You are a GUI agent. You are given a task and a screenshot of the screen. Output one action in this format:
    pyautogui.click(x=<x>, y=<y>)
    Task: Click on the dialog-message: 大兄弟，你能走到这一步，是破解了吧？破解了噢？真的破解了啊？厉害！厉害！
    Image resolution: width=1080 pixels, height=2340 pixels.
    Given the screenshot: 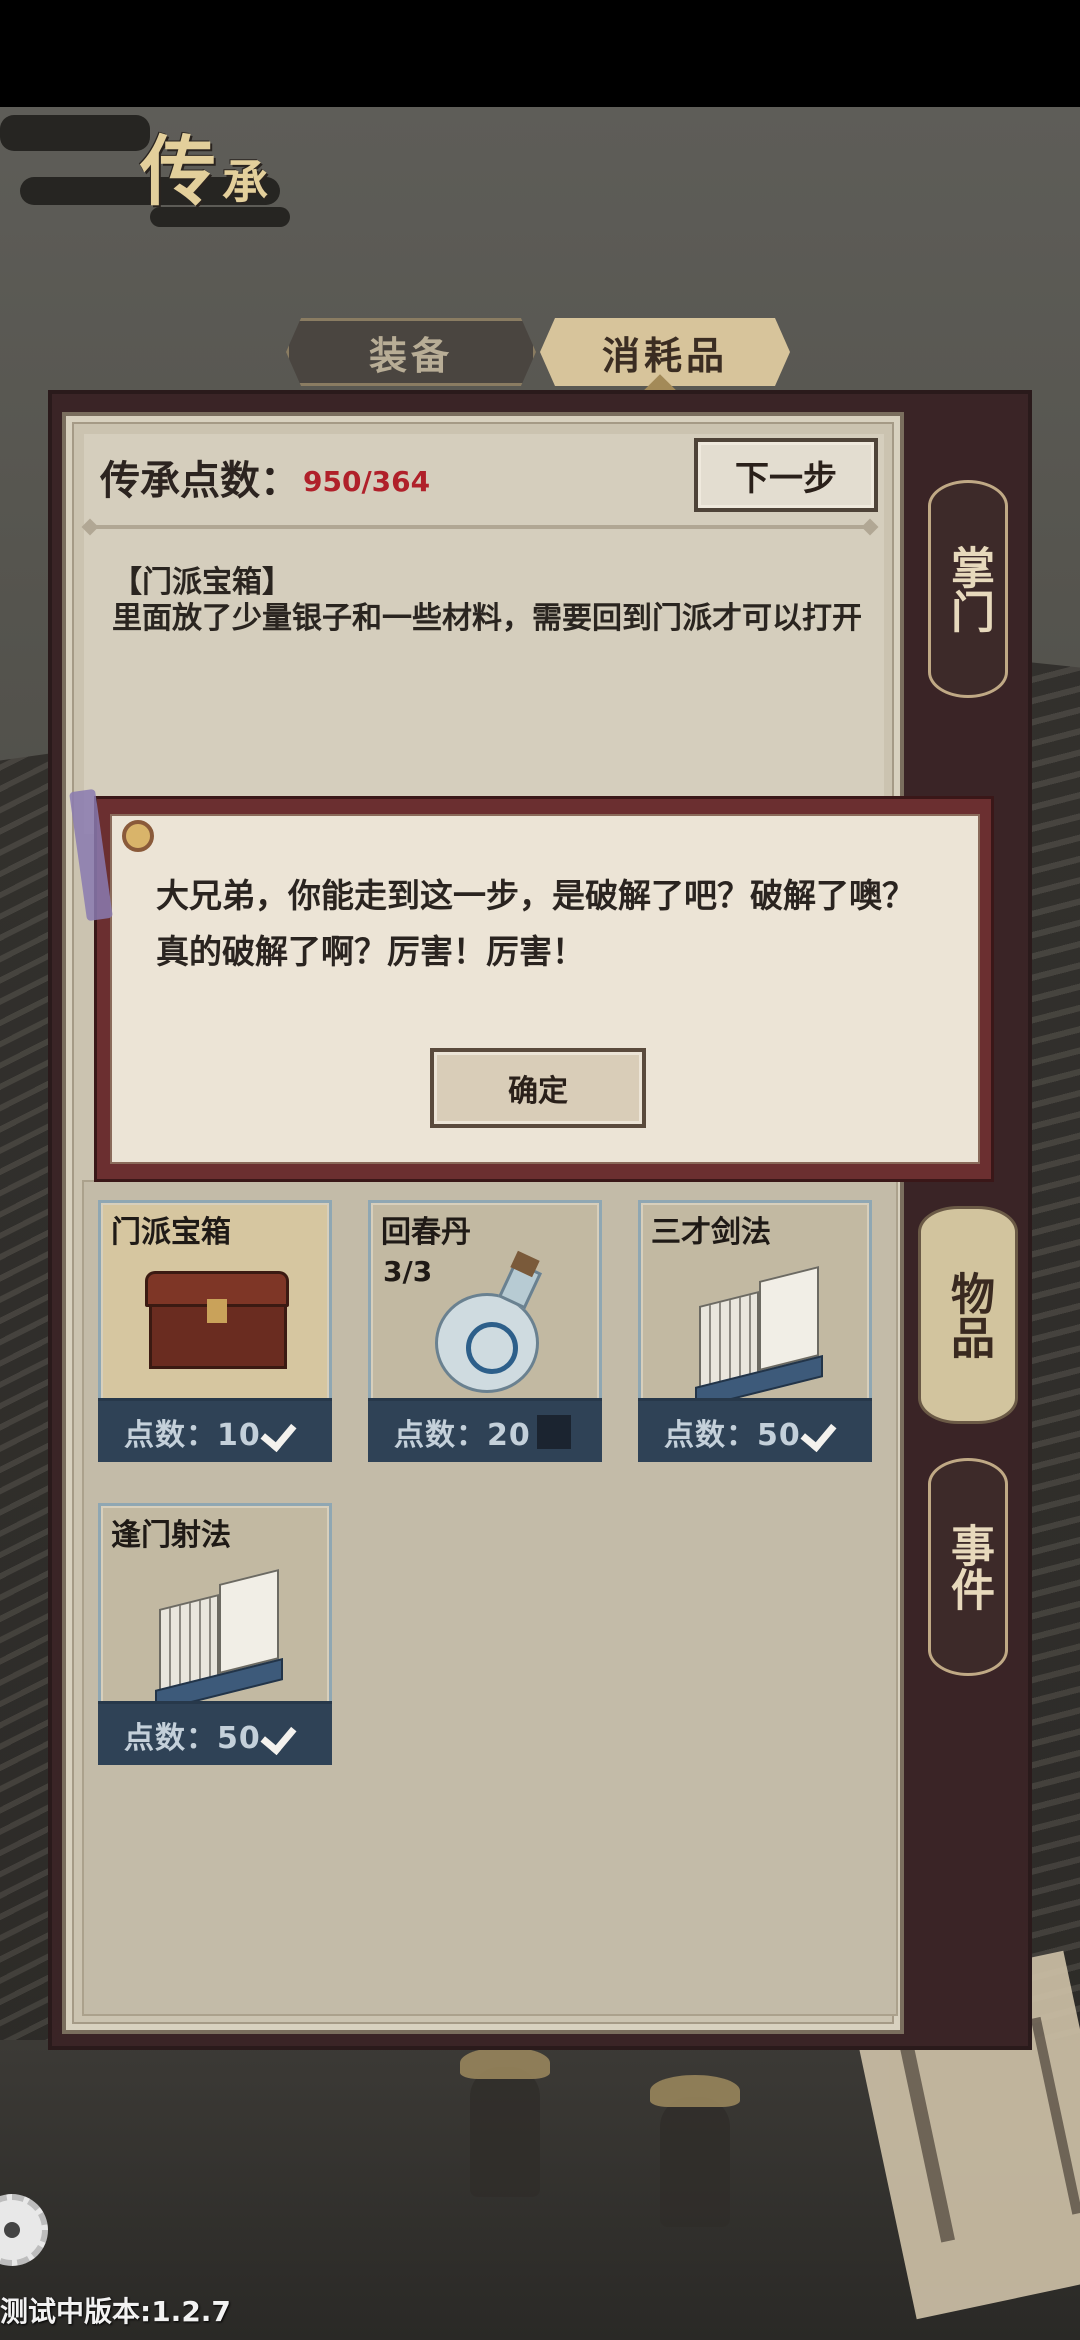 What is the action you would take?
    pyautogui.click(x=535, y=923)
    